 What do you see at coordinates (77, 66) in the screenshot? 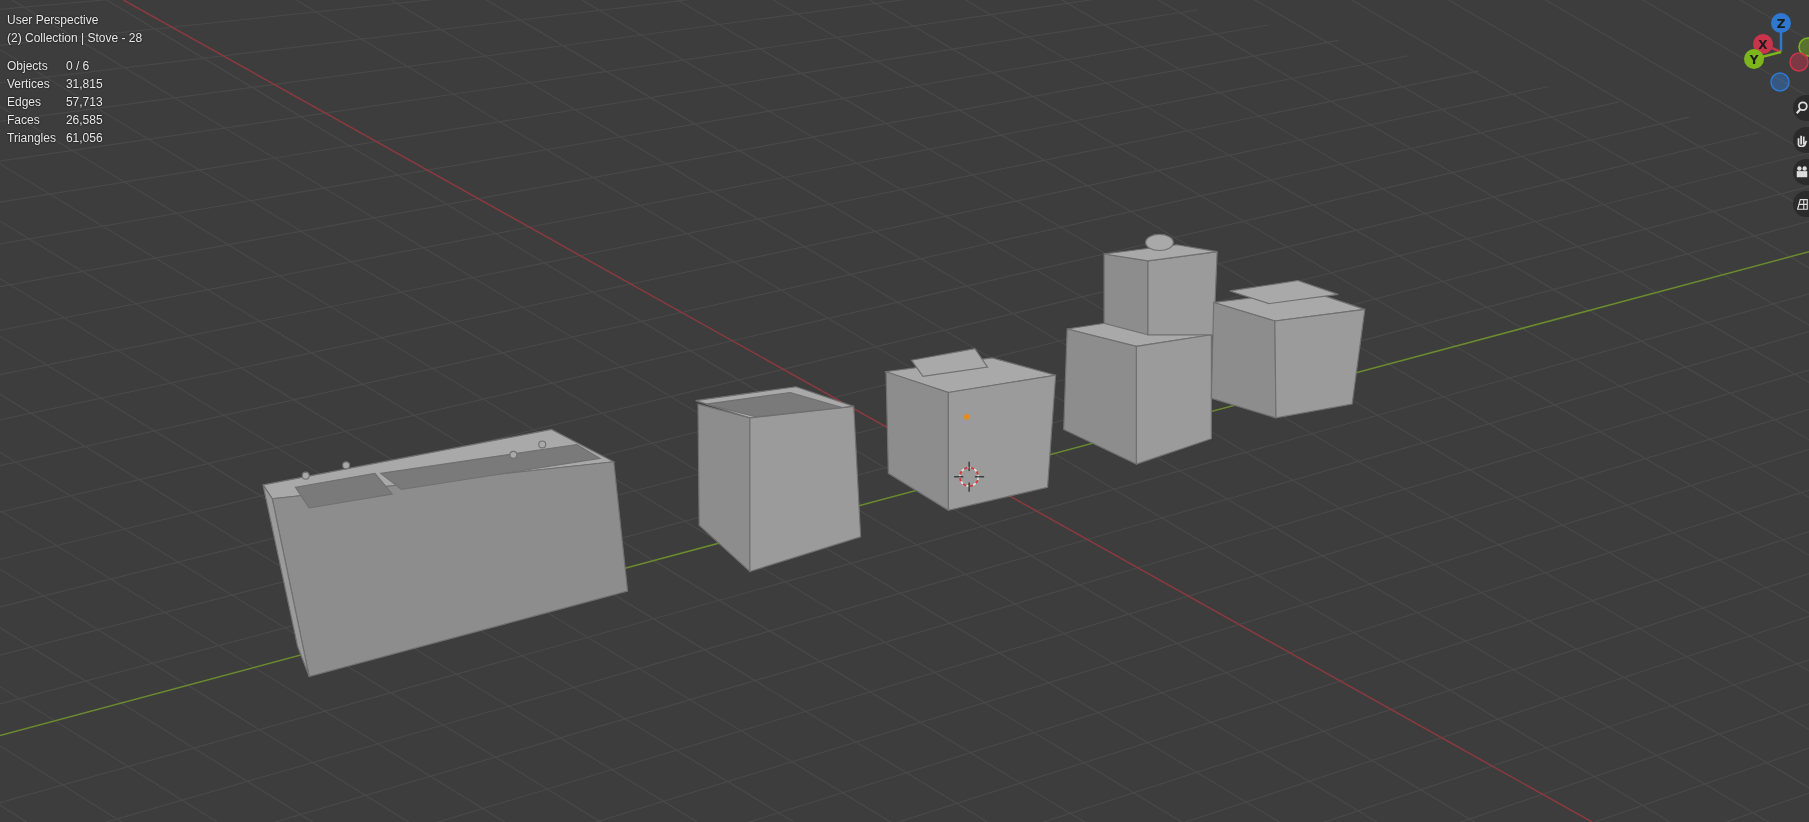
I see `stat-value: 0 / 6` at bounding box center [77, 66].